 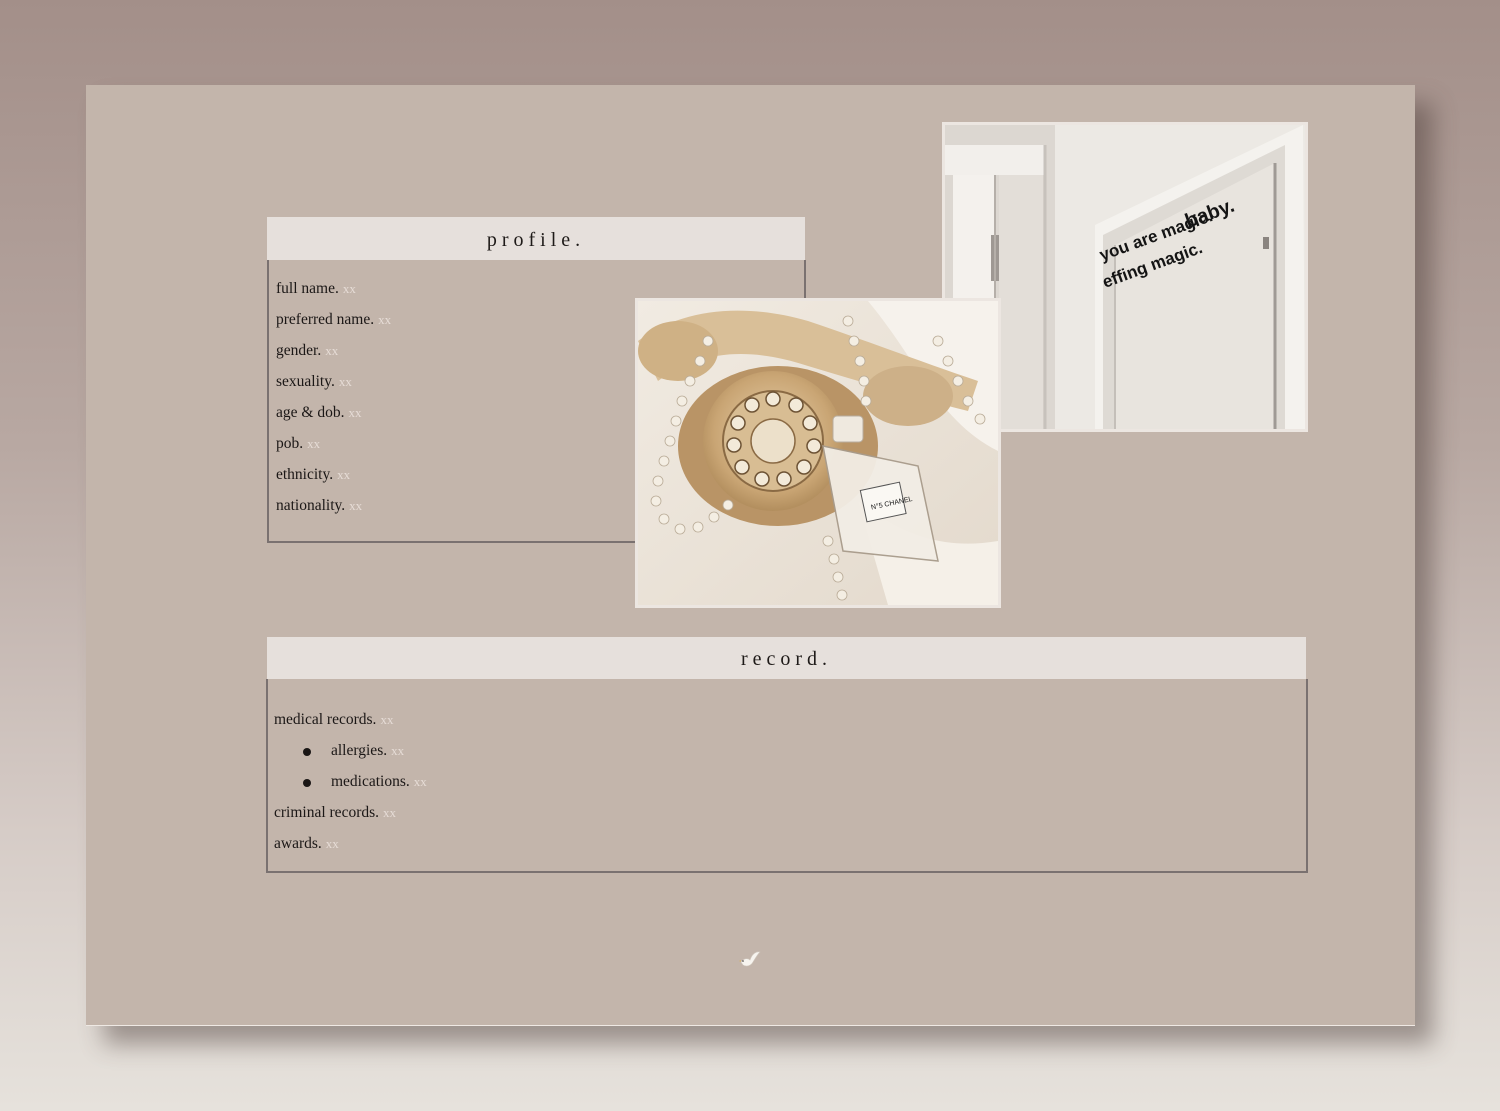 I want to click on field-label: pob., so click(x=290, y=443).